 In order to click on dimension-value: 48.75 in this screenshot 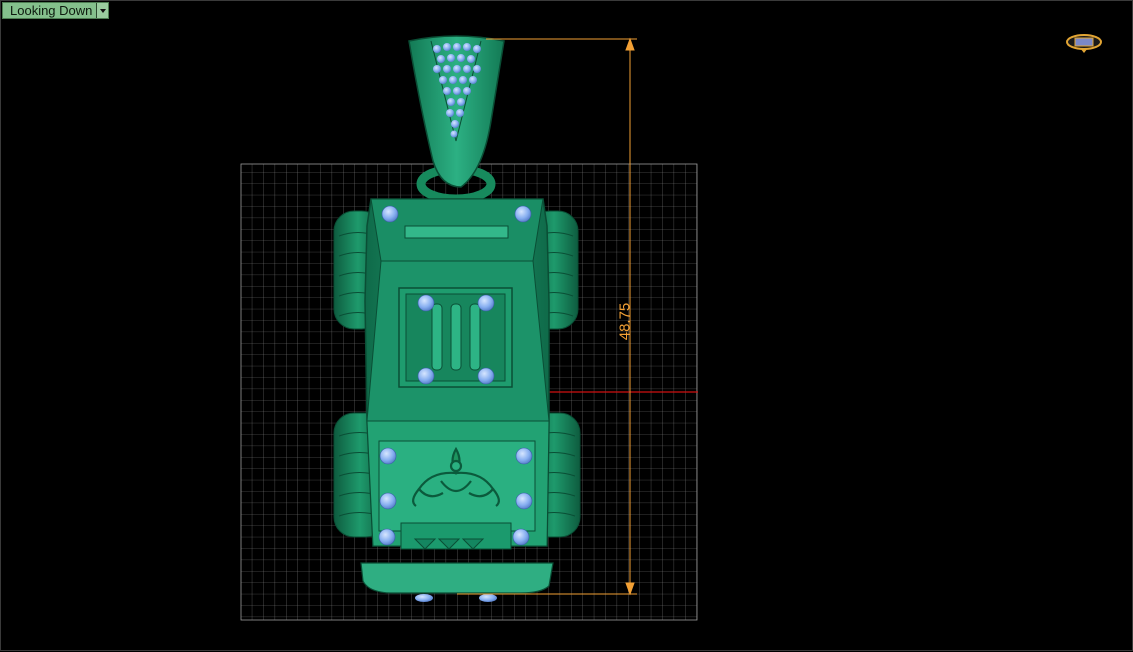, I will do `click(625, 321)`.